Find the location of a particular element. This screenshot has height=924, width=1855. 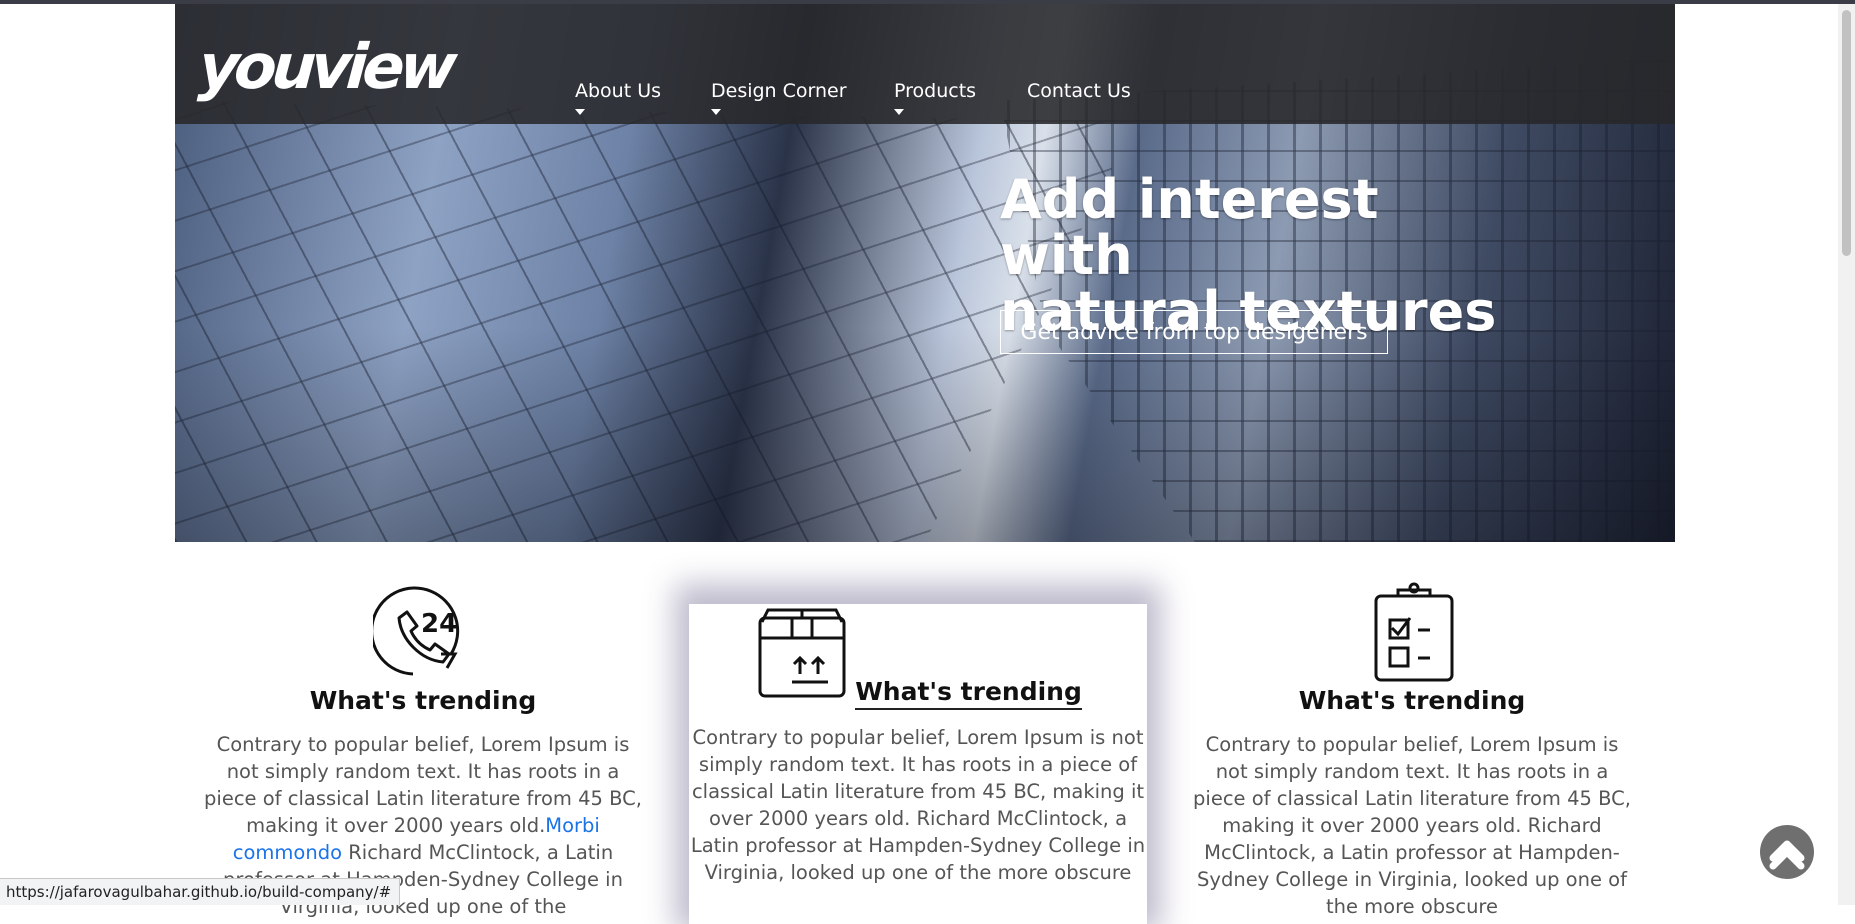

nav-item-design-corner: Design Corner is located at coordinates (779, 97).